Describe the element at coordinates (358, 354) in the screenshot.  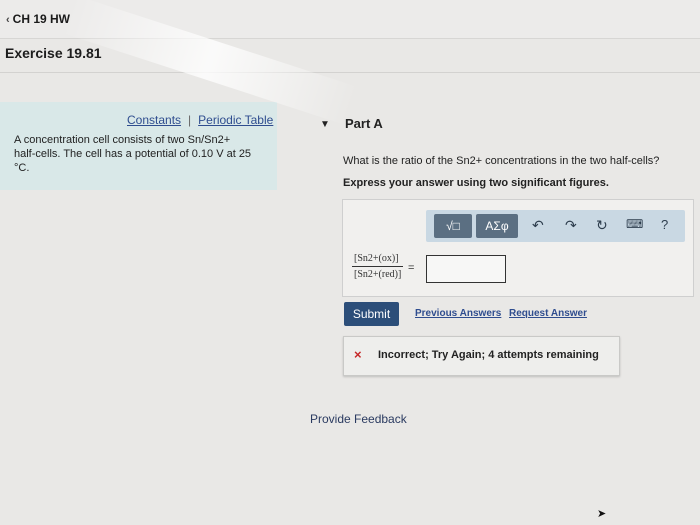
I see `error-icon: ×` at that location.